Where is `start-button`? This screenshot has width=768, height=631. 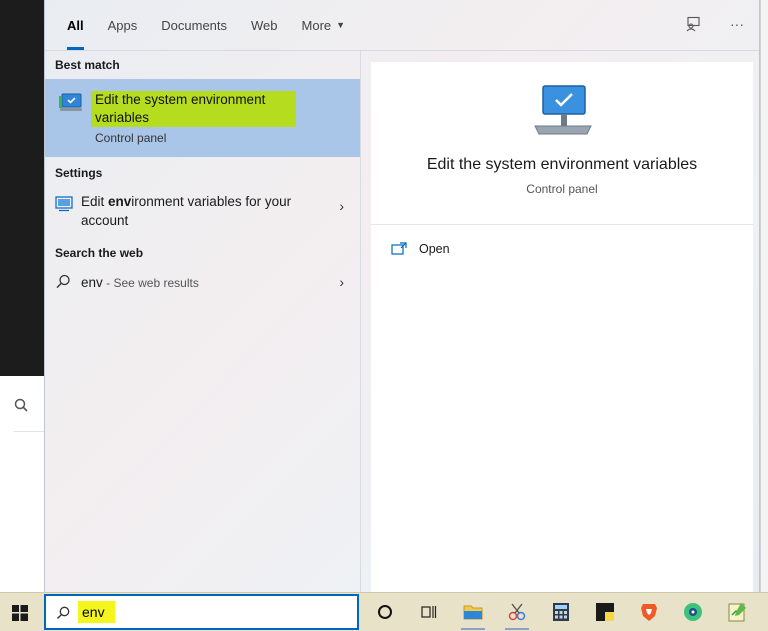
start-button is located at coordinates (20, 613).